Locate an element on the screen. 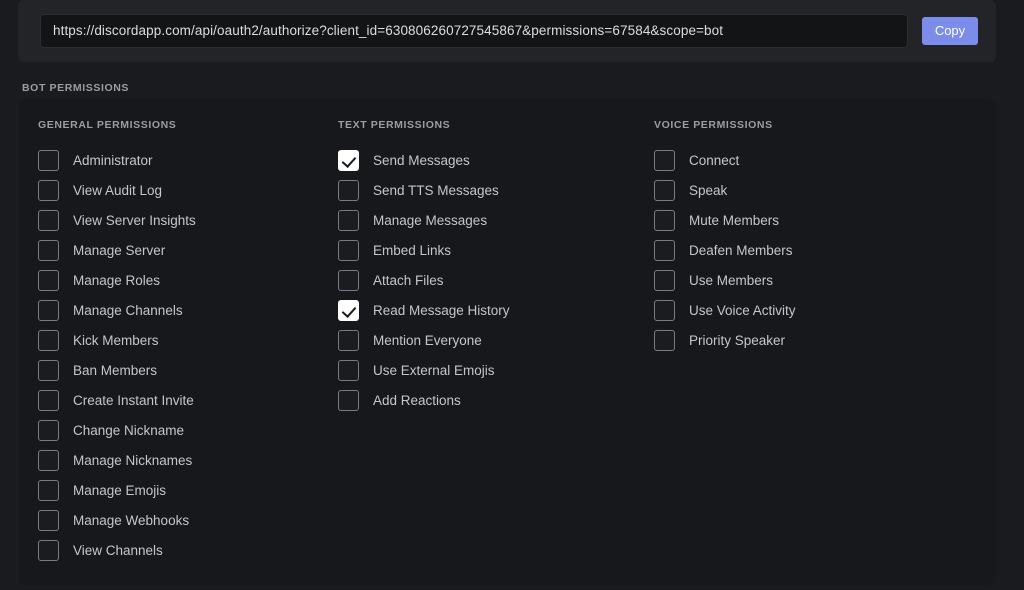 Image resolution: width=1024 pixels, height=590 pixels. permission-row: Manage Nicknames is located at coordinates (188, 460).